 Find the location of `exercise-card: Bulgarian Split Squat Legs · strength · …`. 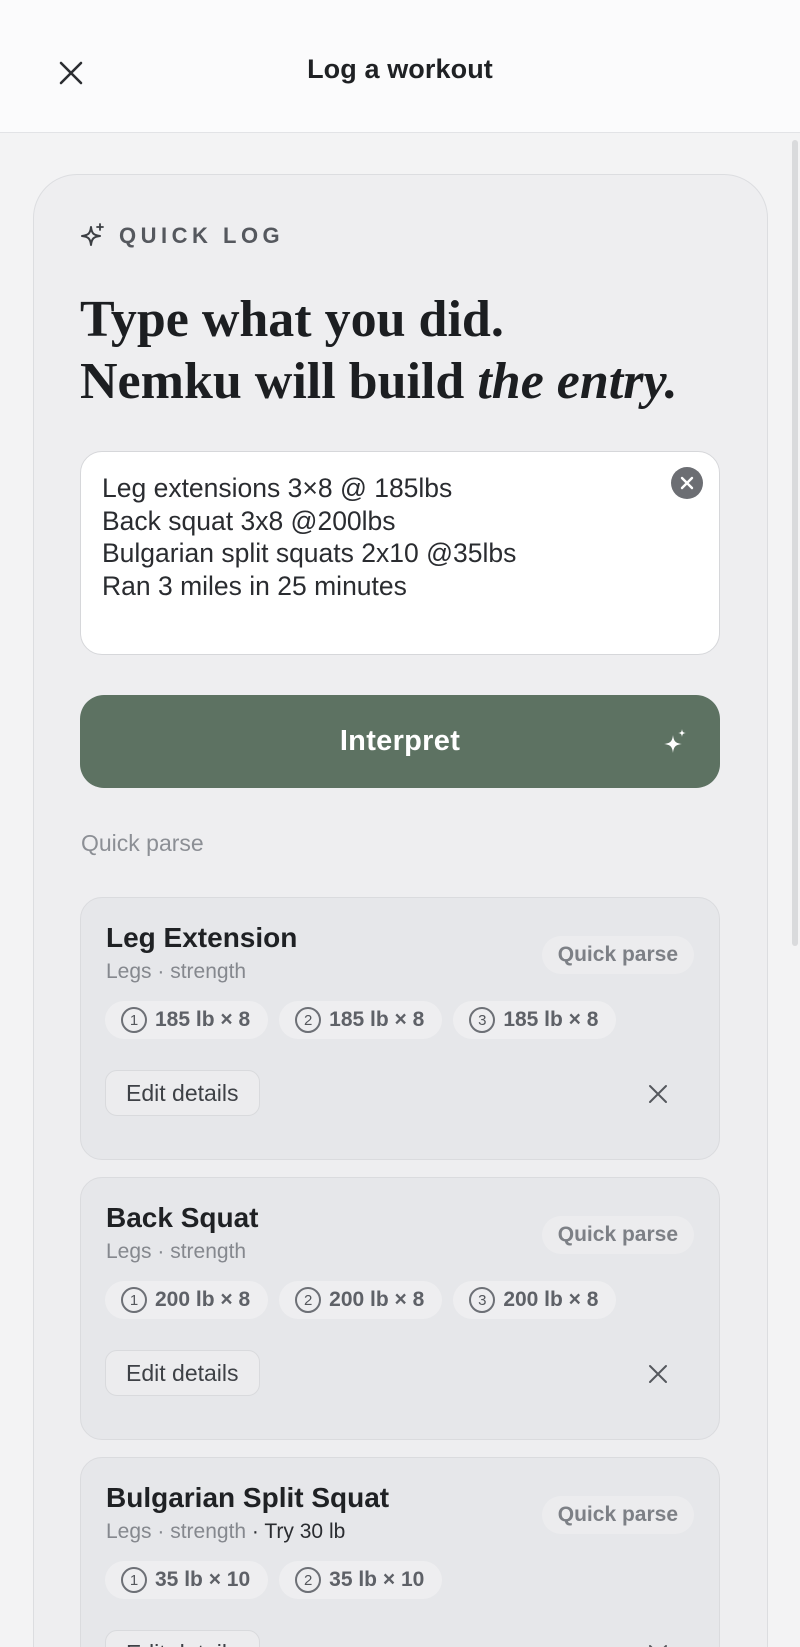

exercise-card: Bulgarian Split Squat Legs · strength · … is located at coordinates (400, 1552).